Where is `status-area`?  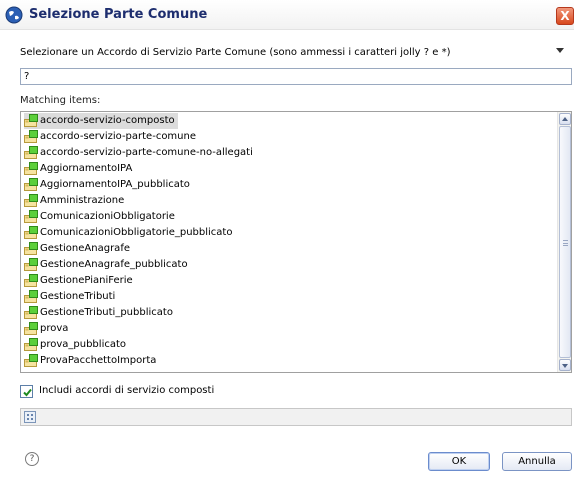
status-area is located at coordinates (296, 417).